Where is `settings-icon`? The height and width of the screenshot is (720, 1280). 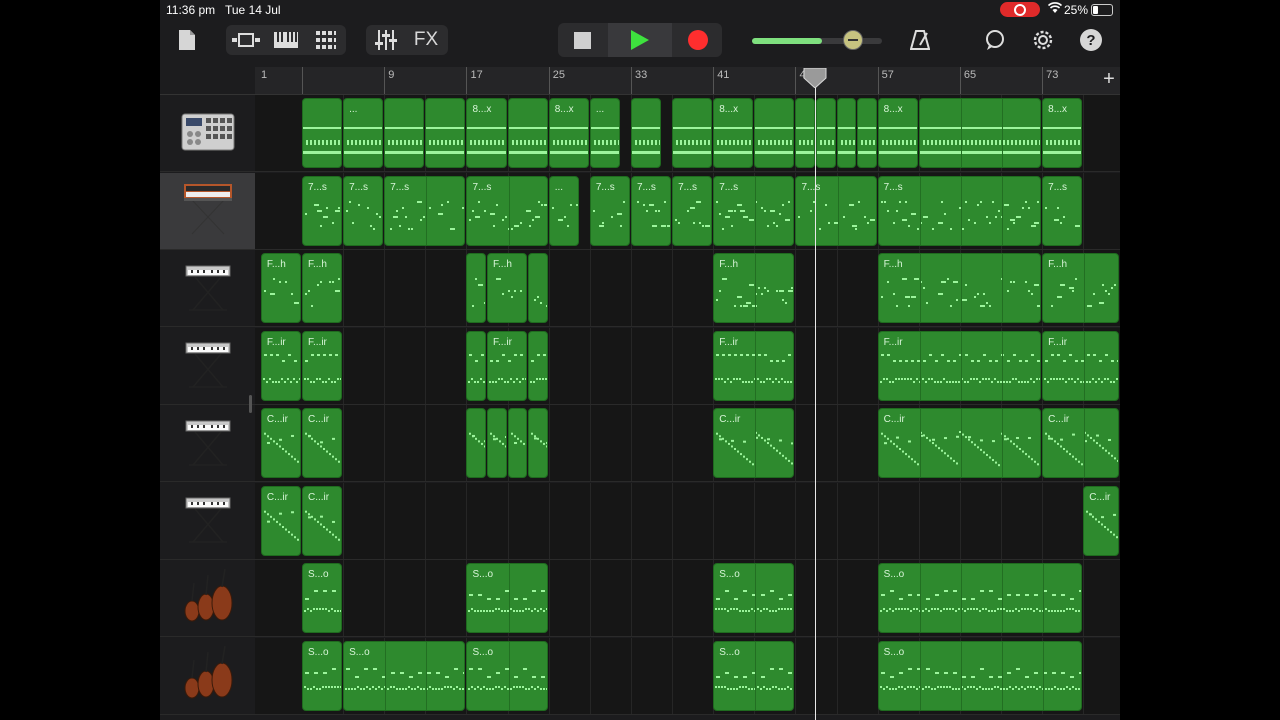 settings-icon is located at coordinates (1043, 40).